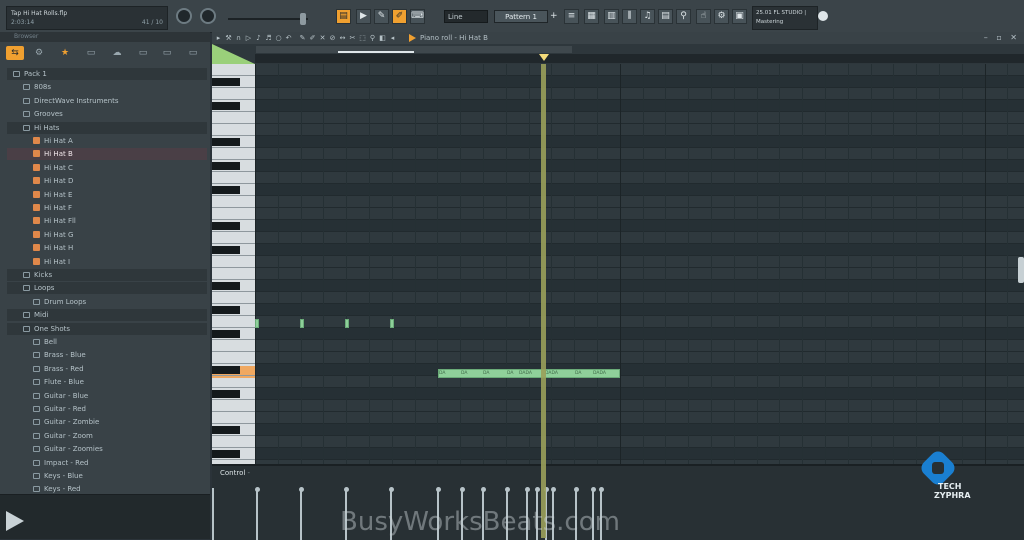 The image size is (1024, 540). I want to click on browser-item: Hi Hat C, so click(107, 168).